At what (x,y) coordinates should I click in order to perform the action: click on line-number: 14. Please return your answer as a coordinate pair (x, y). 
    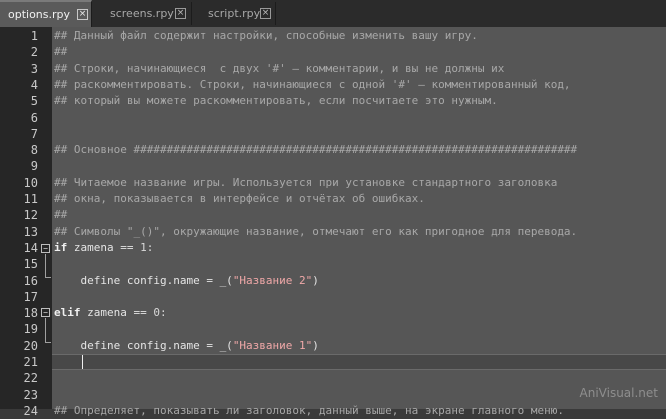
    Looking at the image, I should click on (30, 248).